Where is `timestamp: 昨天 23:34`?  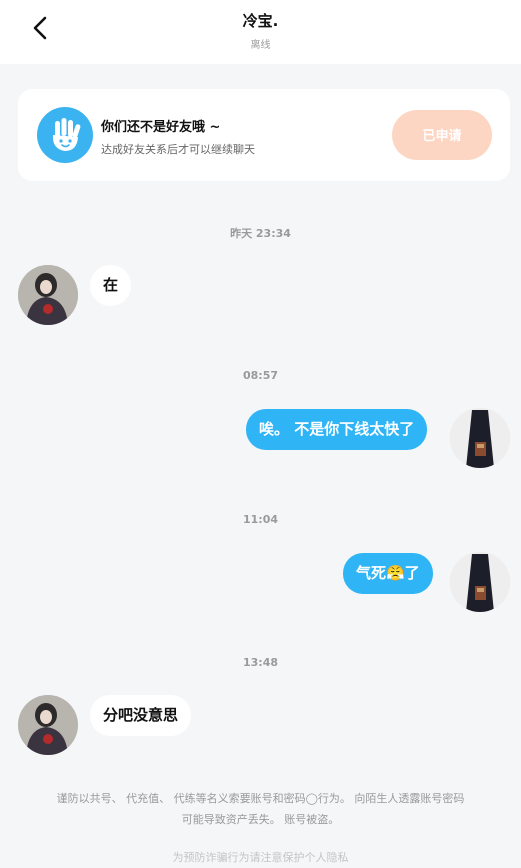 timestamp: 昨天 23:34 is located at coordinates (260, 233).